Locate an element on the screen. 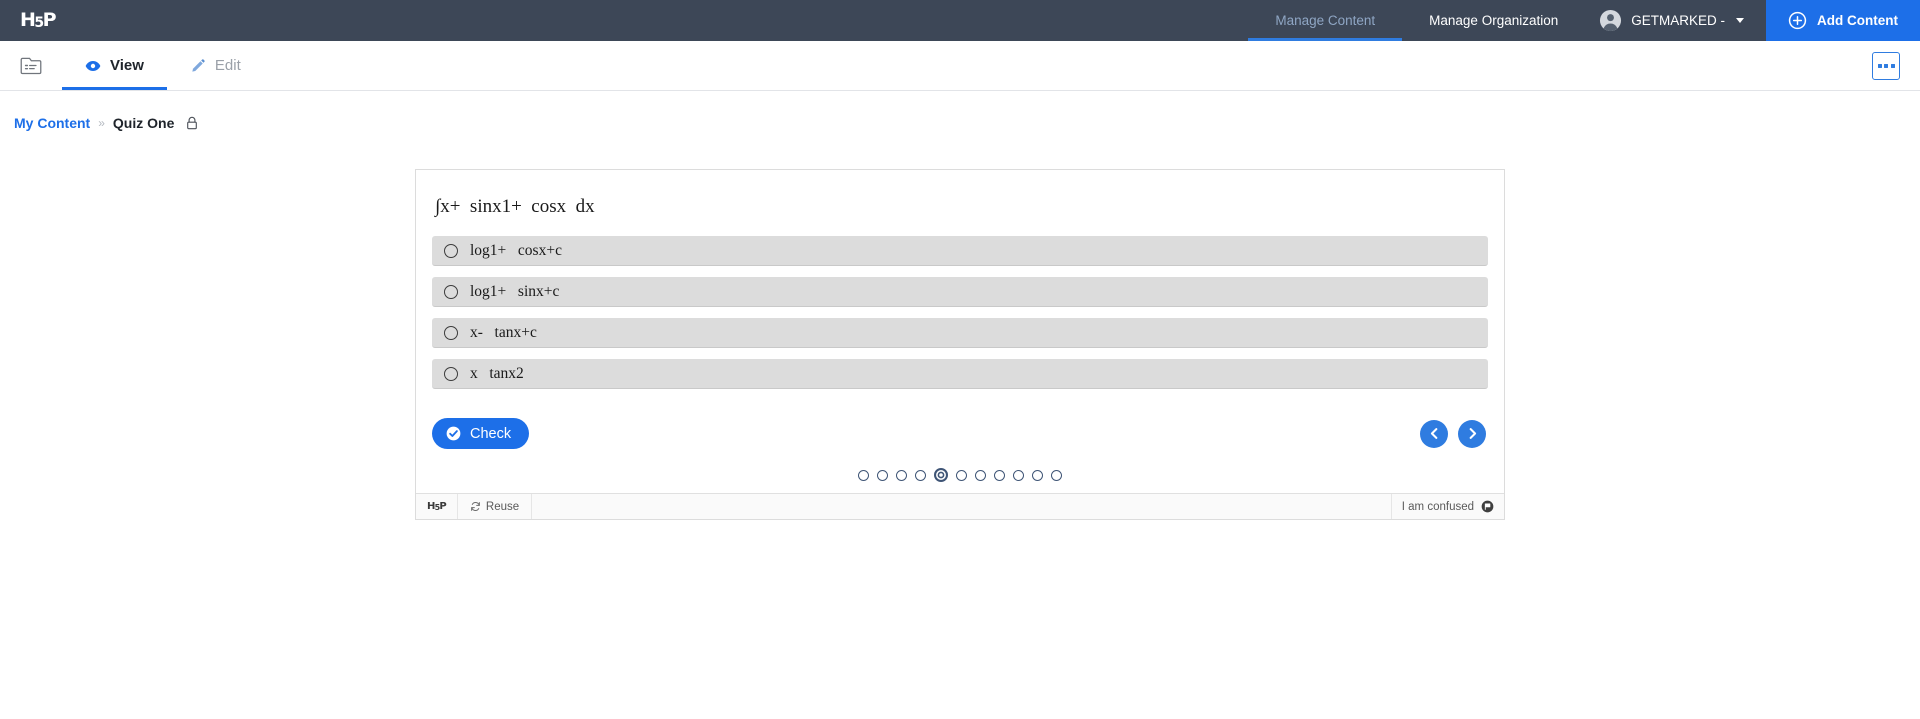 Image resolution: width=1920 pixels, height=719 pixels. nav-manage-content: Manage Content is located at coordinates (1325, 20).